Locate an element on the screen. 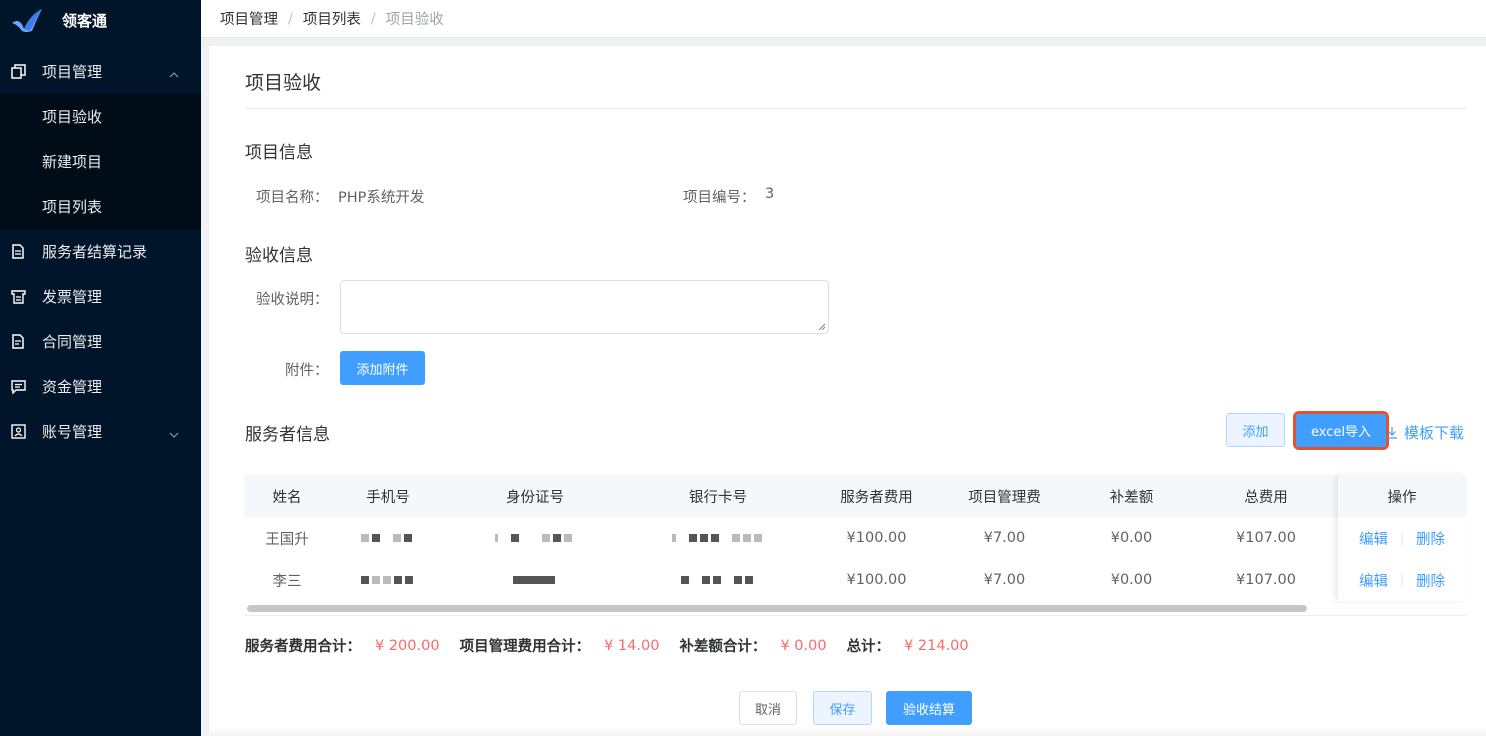 The width and height of the screenshot is (1486, 736). mgmt-total-value: ¥ 14.00 is located at coordinates (632, 645).